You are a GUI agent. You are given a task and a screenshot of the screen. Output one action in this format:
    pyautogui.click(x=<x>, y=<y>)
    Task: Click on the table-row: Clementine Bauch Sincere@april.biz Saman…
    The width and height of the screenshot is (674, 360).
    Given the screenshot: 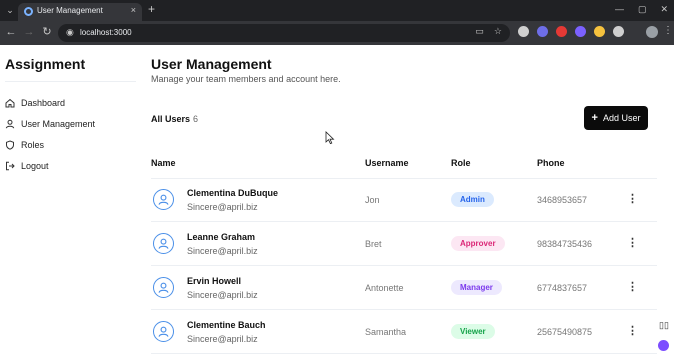 What is the action you would take?
    pyautogui.click(x=404, y=332)
    